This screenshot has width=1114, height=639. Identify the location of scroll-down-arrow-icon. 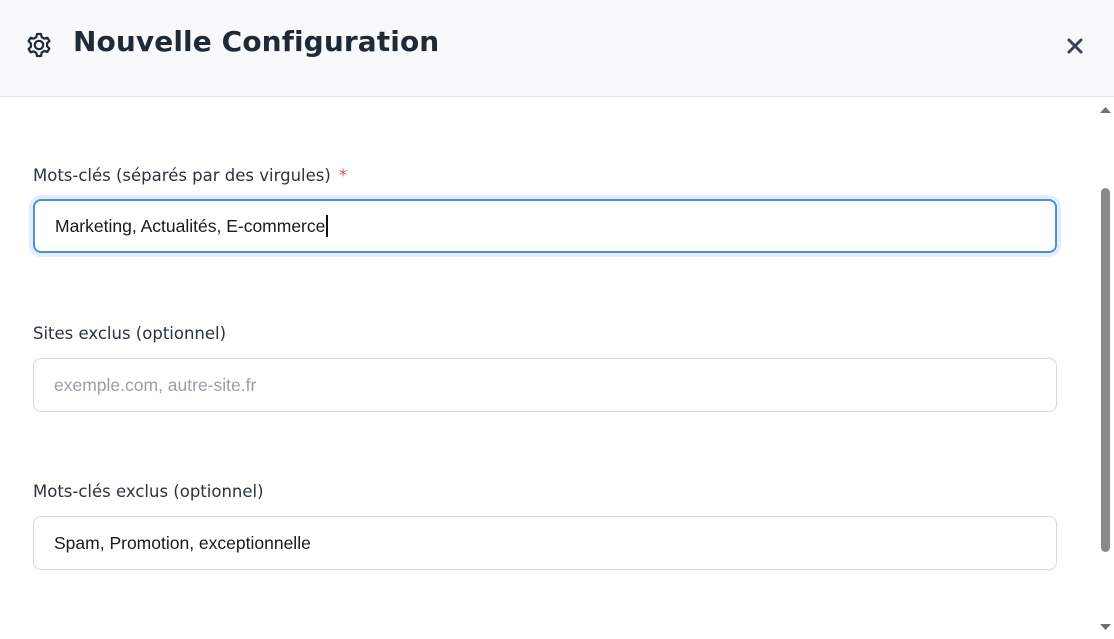
(1105, 627).